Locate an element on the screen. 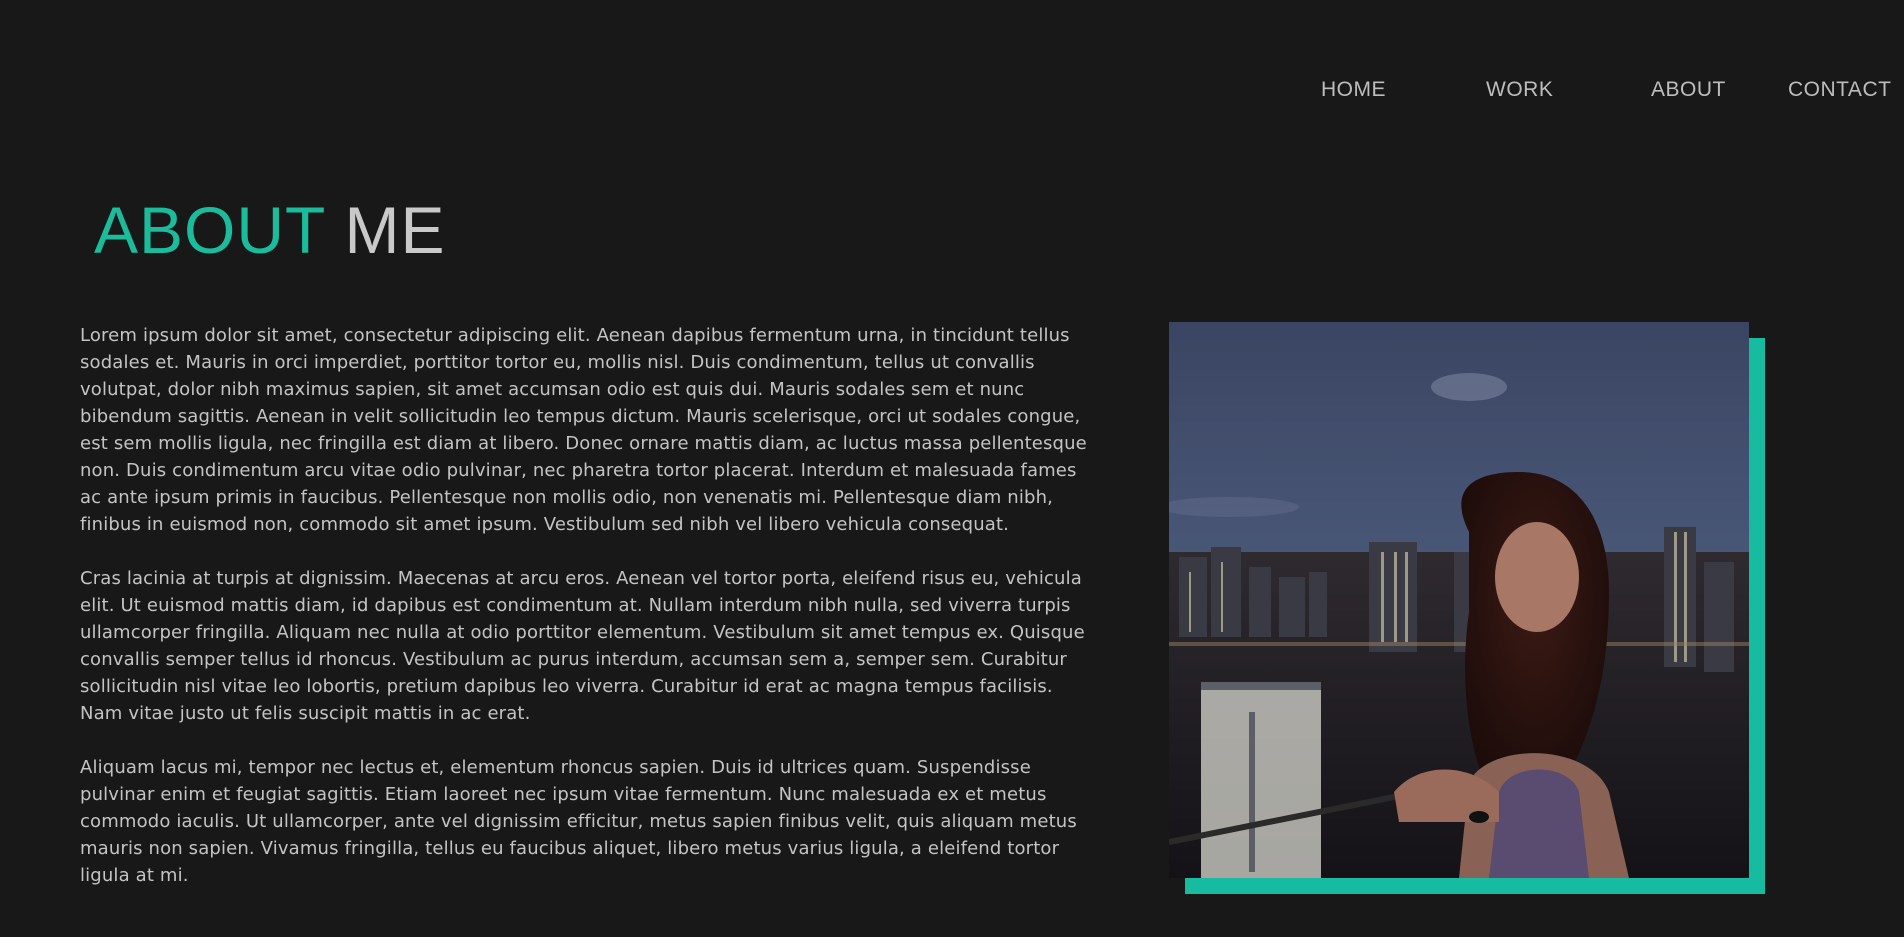  top-nav: HOME WORK ABOUT CONTACT is located at coordinates (952, 92).